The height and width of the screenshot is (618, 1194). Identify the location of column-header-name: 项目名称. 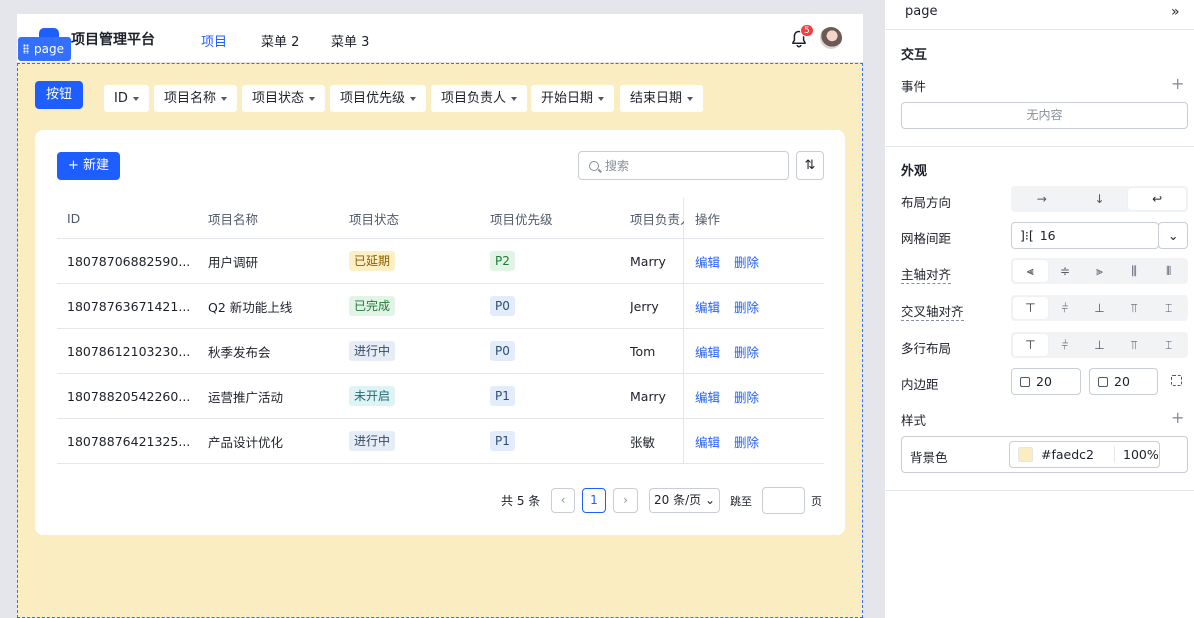
(272, 218).